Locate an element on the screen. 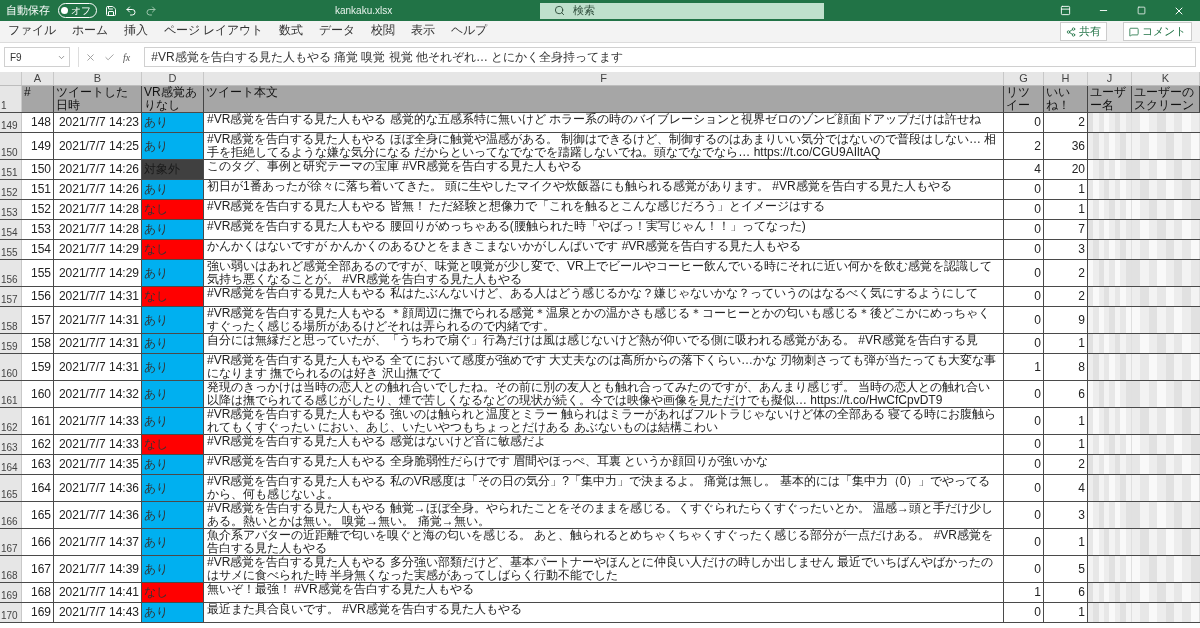  row-header: 165 is located at coordinates (11, 488).